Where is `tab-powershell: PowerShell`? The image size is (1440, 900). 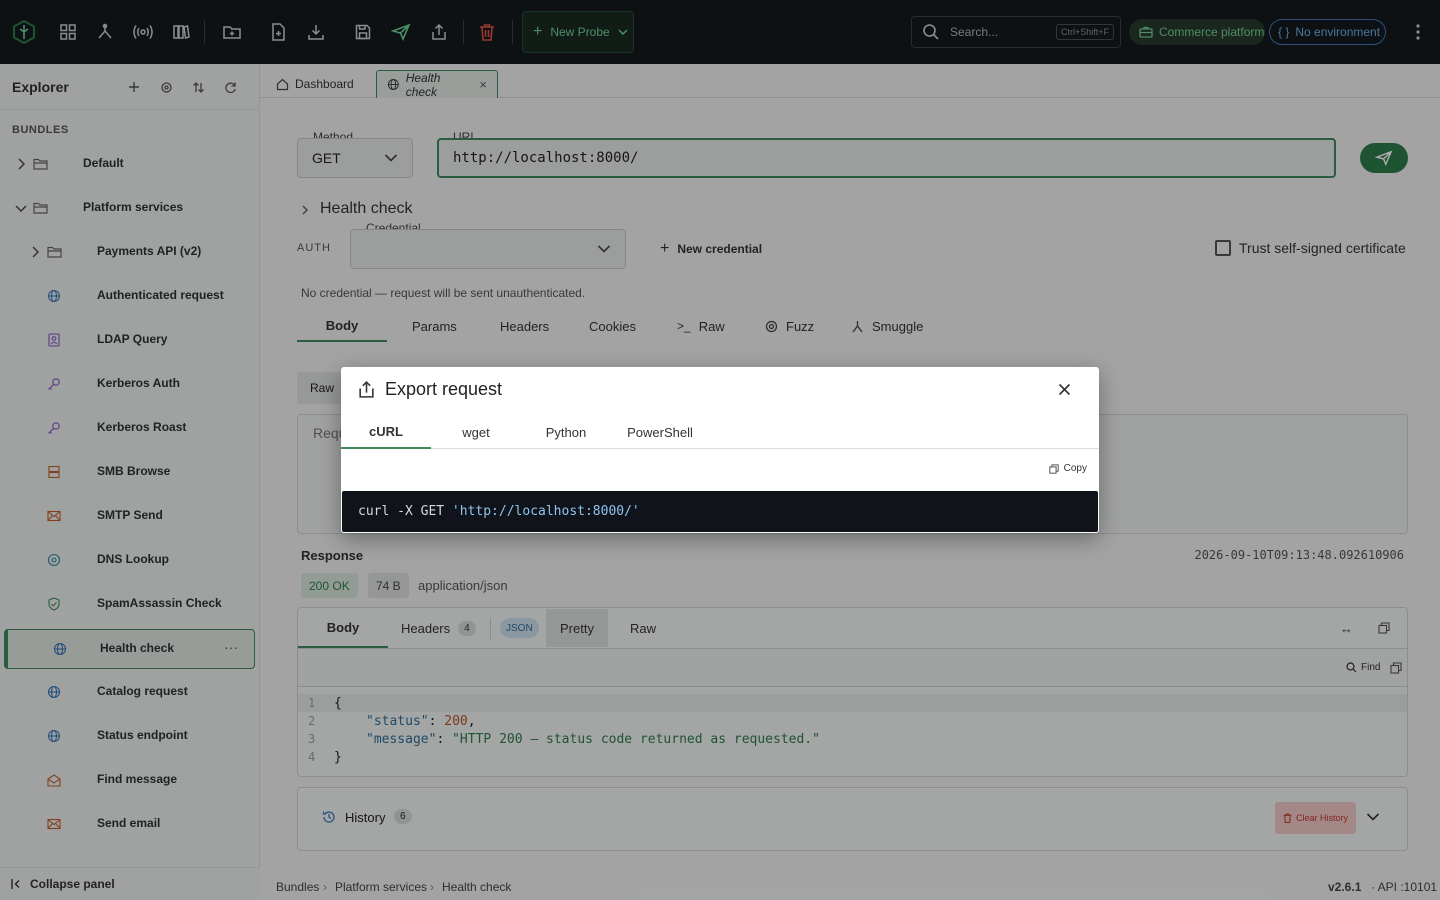
tab-powershell: PowerShell is located at coordinates (660, 432).